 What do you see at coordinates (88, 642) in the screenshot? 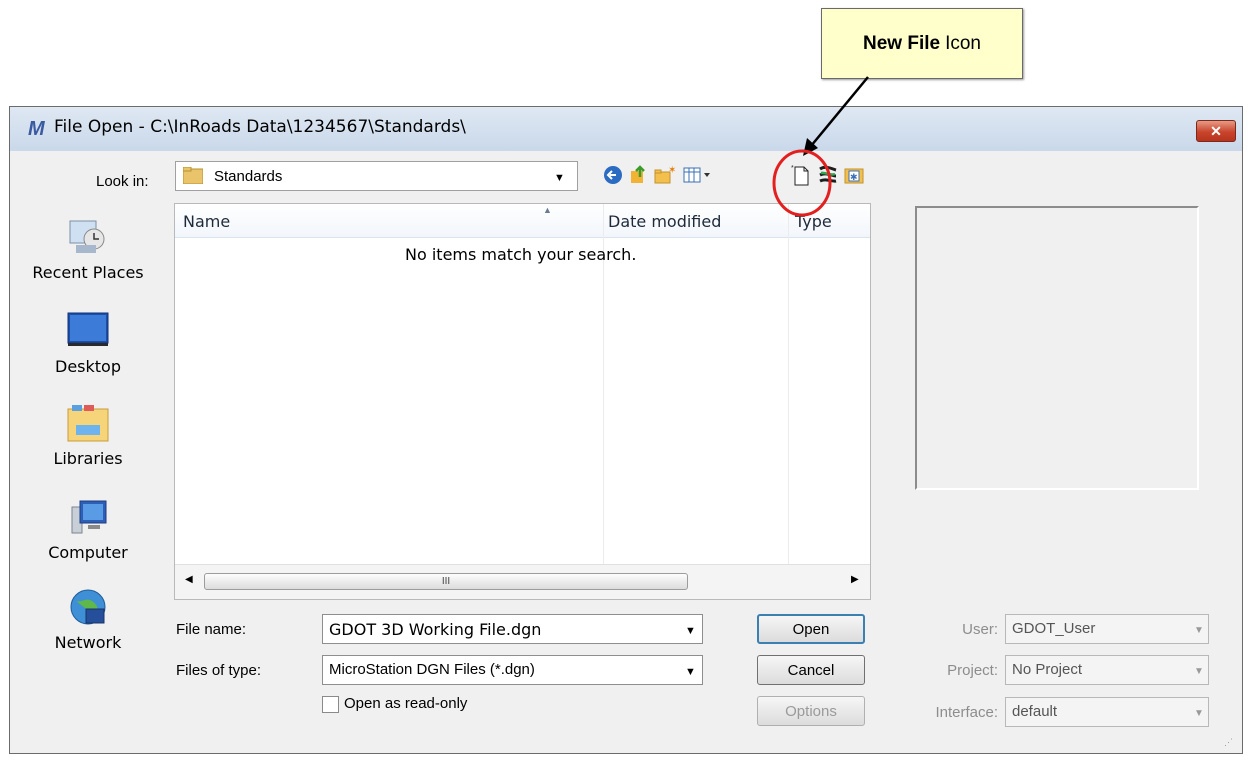
I see `place-label: Network` at bounding box center [88, 642].